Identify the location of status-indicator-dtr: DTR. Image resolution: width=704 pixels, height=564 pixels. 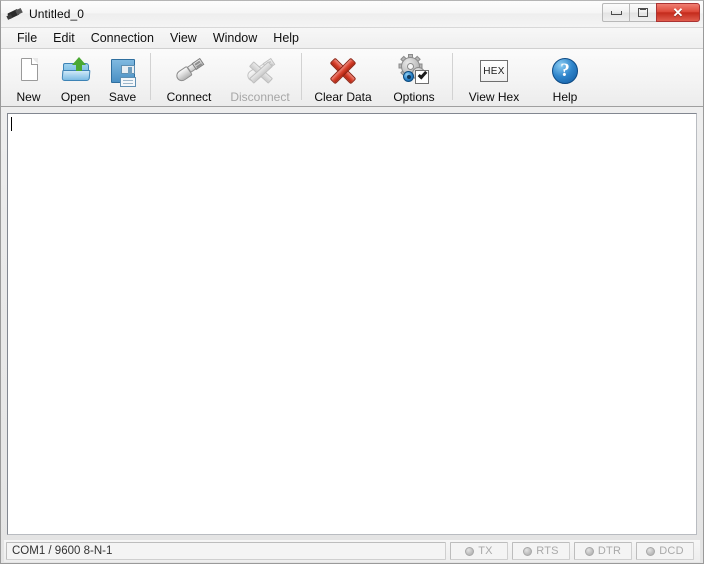
(603, 551).